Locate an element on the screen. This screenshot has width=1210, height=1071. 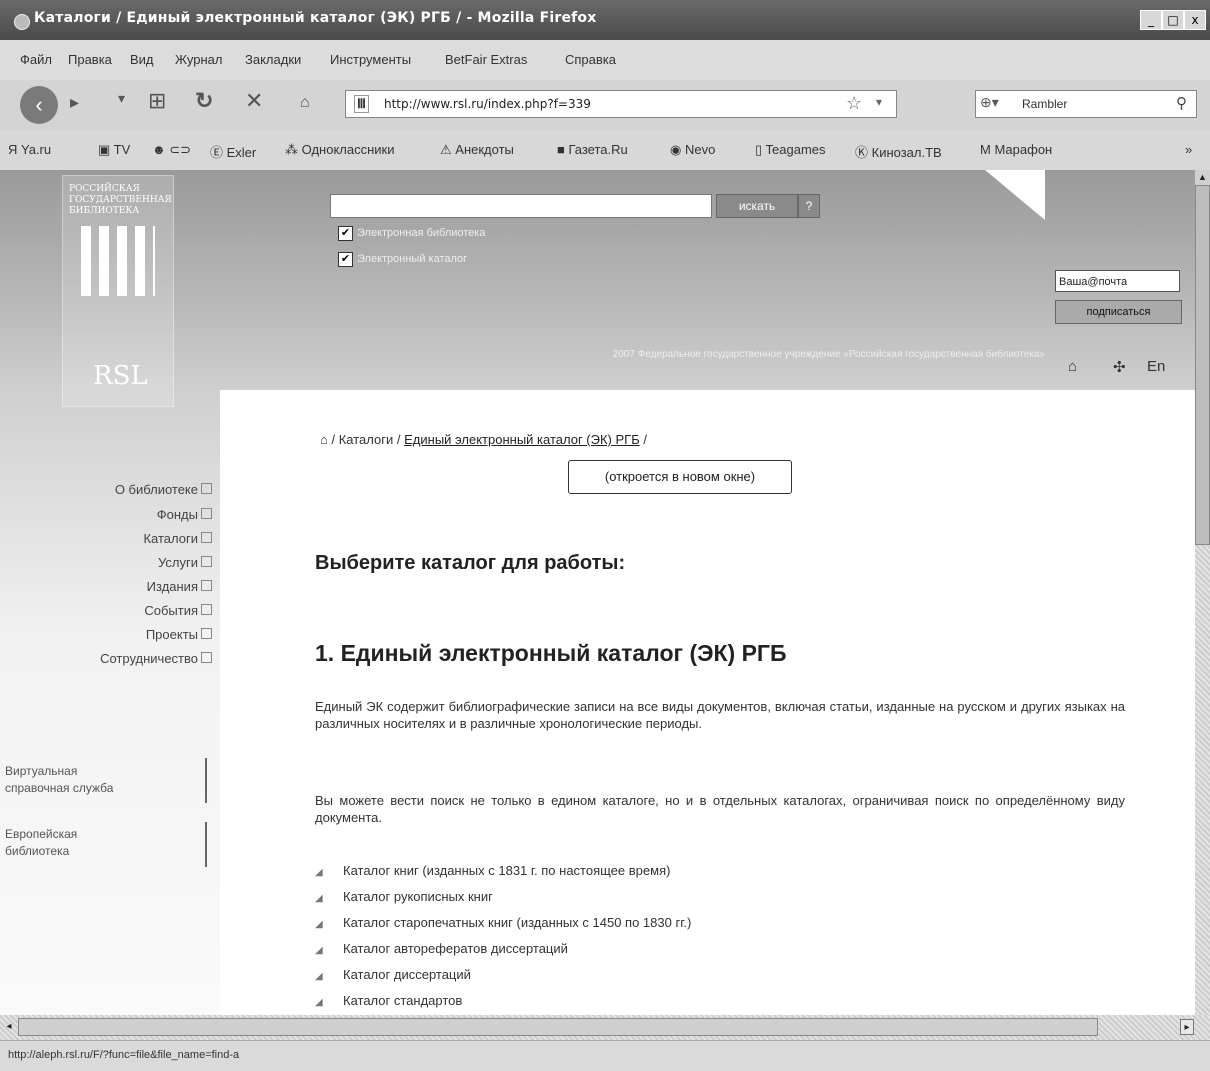
bookmark-exler: Ⓔ Exler is located at coordinates (233, 151).